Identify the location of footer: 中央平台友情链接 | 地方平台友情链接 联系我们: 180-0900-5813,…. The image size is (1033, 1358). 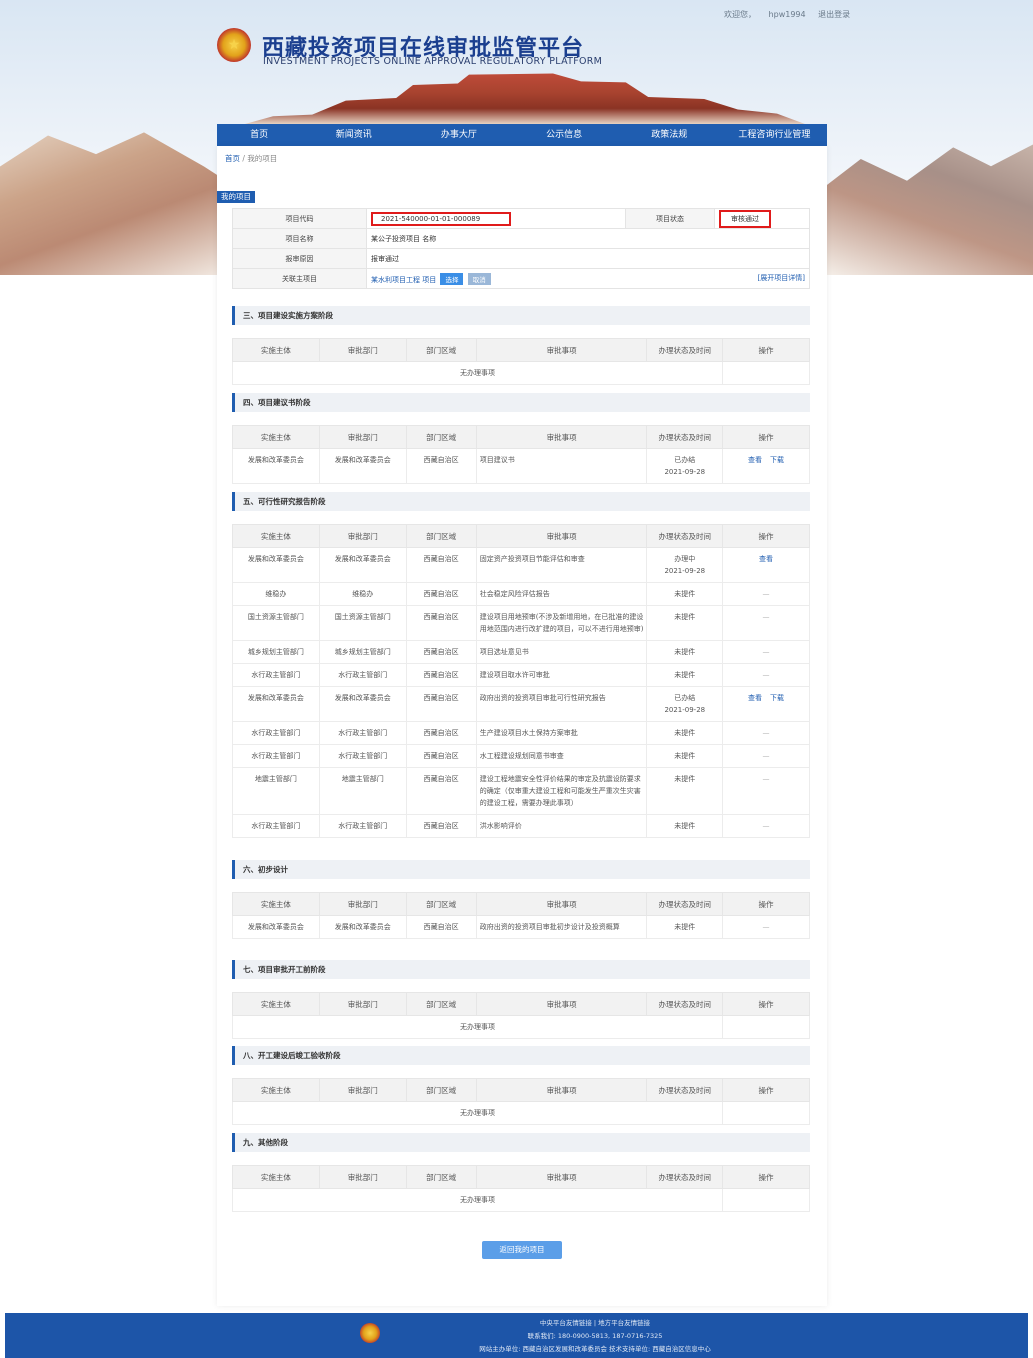
(516, 1335).